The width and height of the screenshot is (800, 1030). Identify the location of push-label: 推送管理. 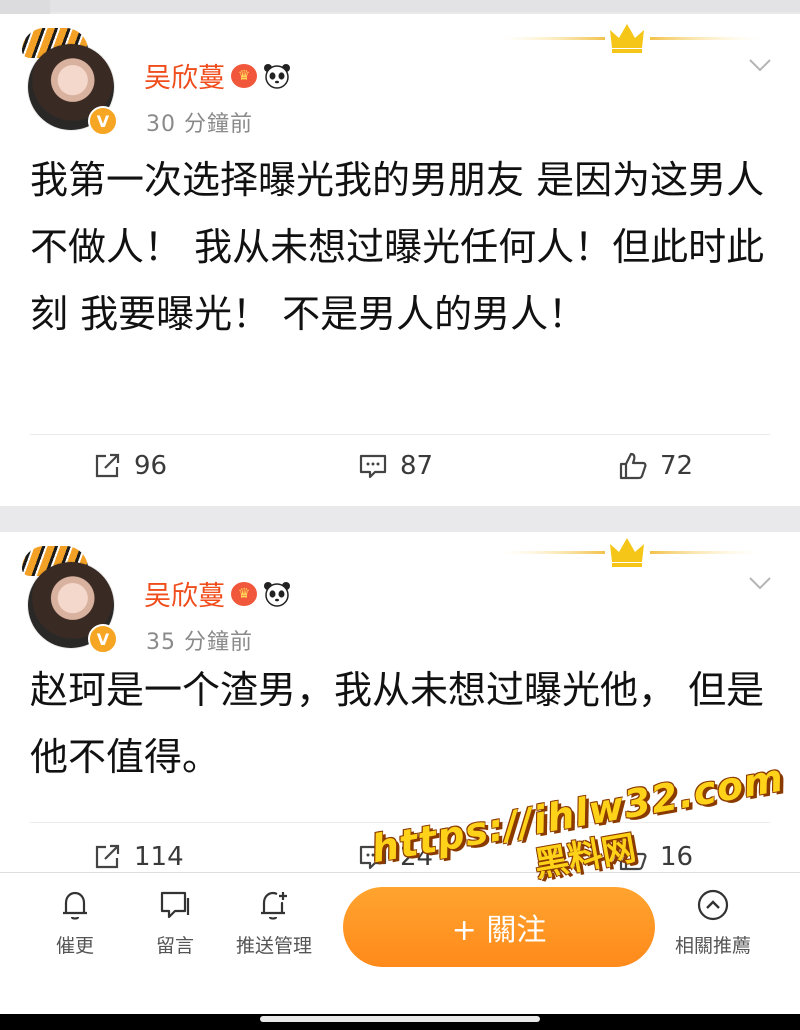
(273, 946).